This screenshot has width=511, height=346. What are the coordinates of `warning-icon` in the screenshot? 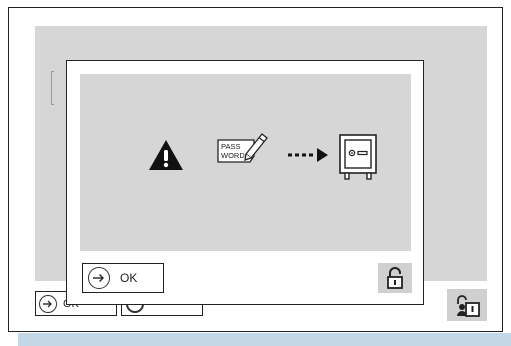 It's located at (166, 155).